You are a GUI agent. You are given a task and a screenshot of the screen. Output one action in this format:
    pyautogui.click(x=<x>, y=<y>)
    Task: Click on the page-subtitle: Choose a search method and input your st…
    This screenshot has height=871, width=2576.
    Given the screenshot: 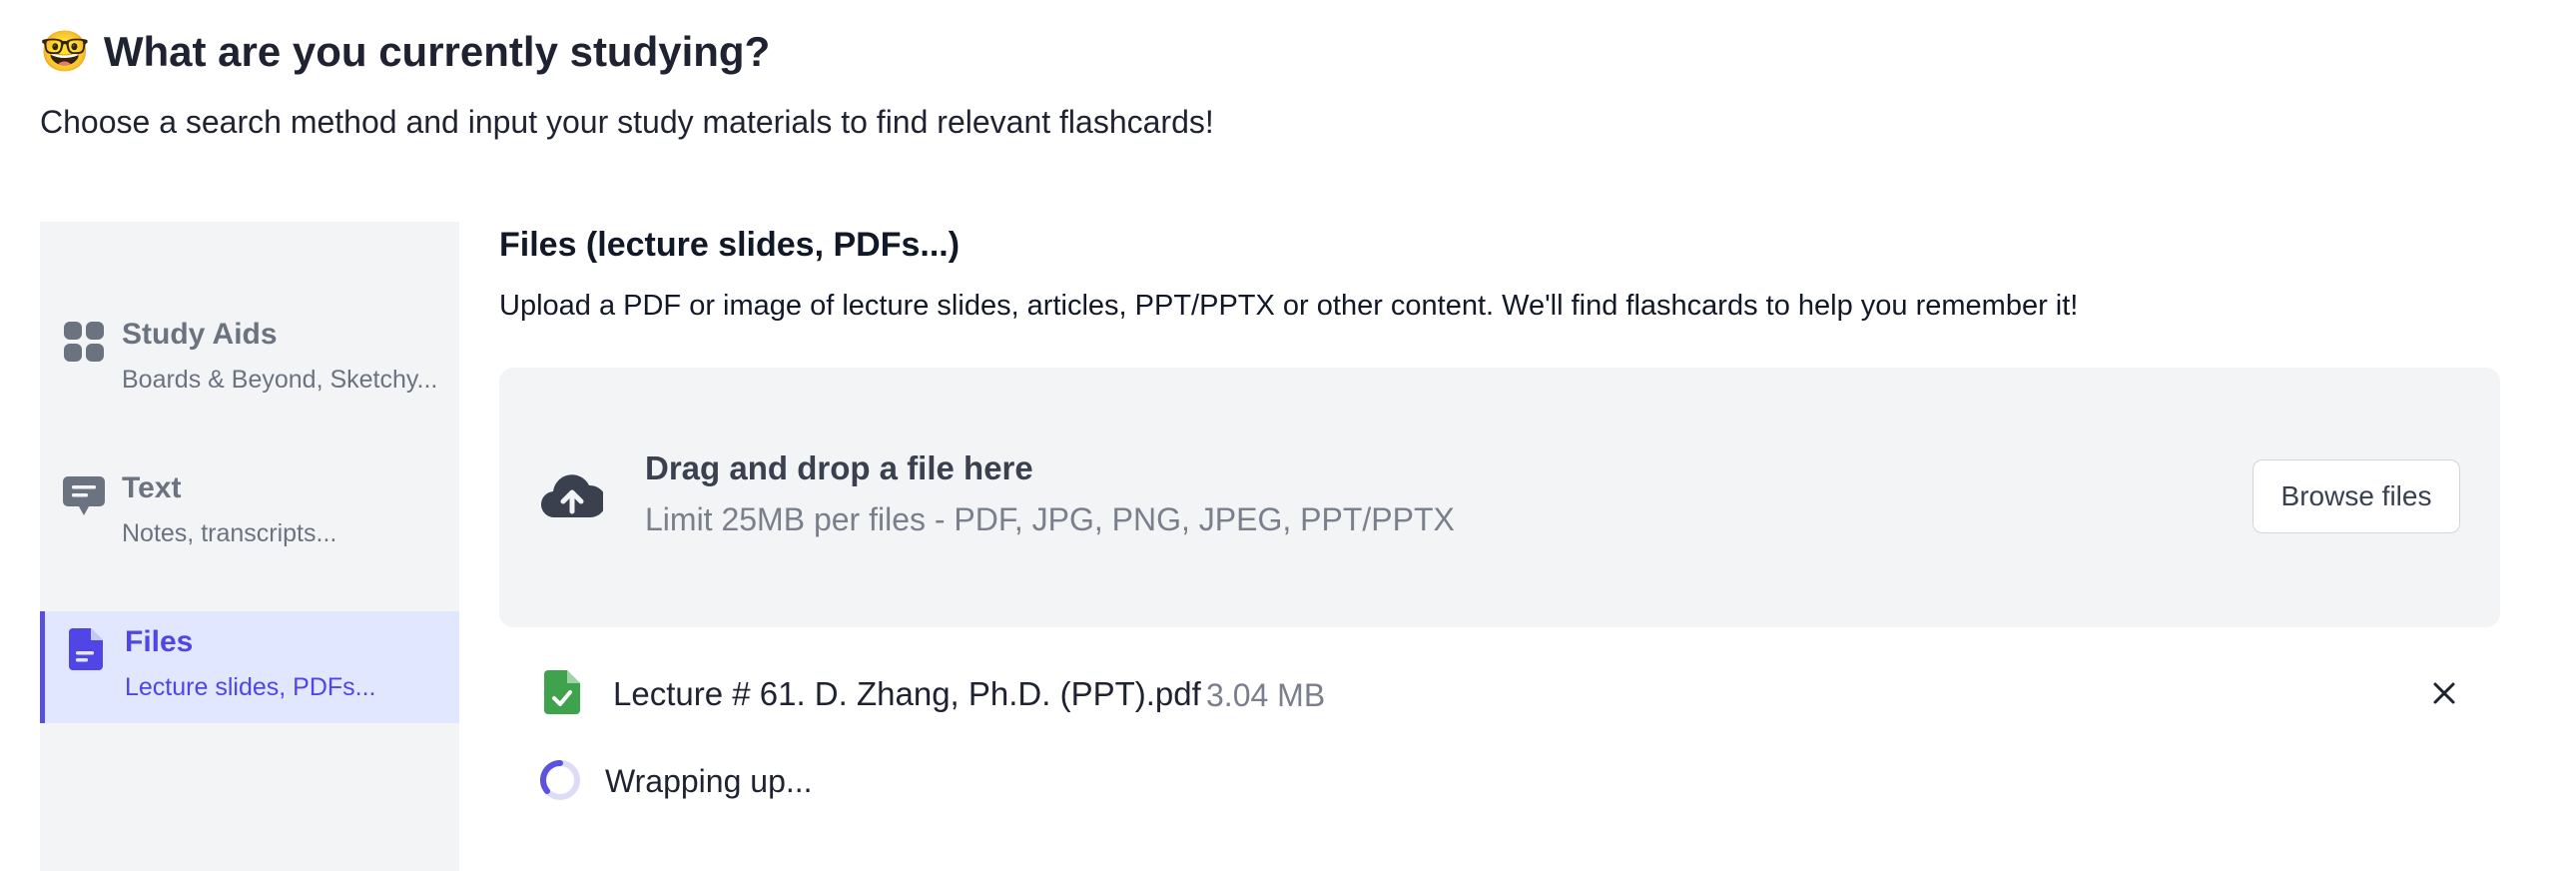 What is the action you would take?
    pyautogui.click(x=627, y=122)
    